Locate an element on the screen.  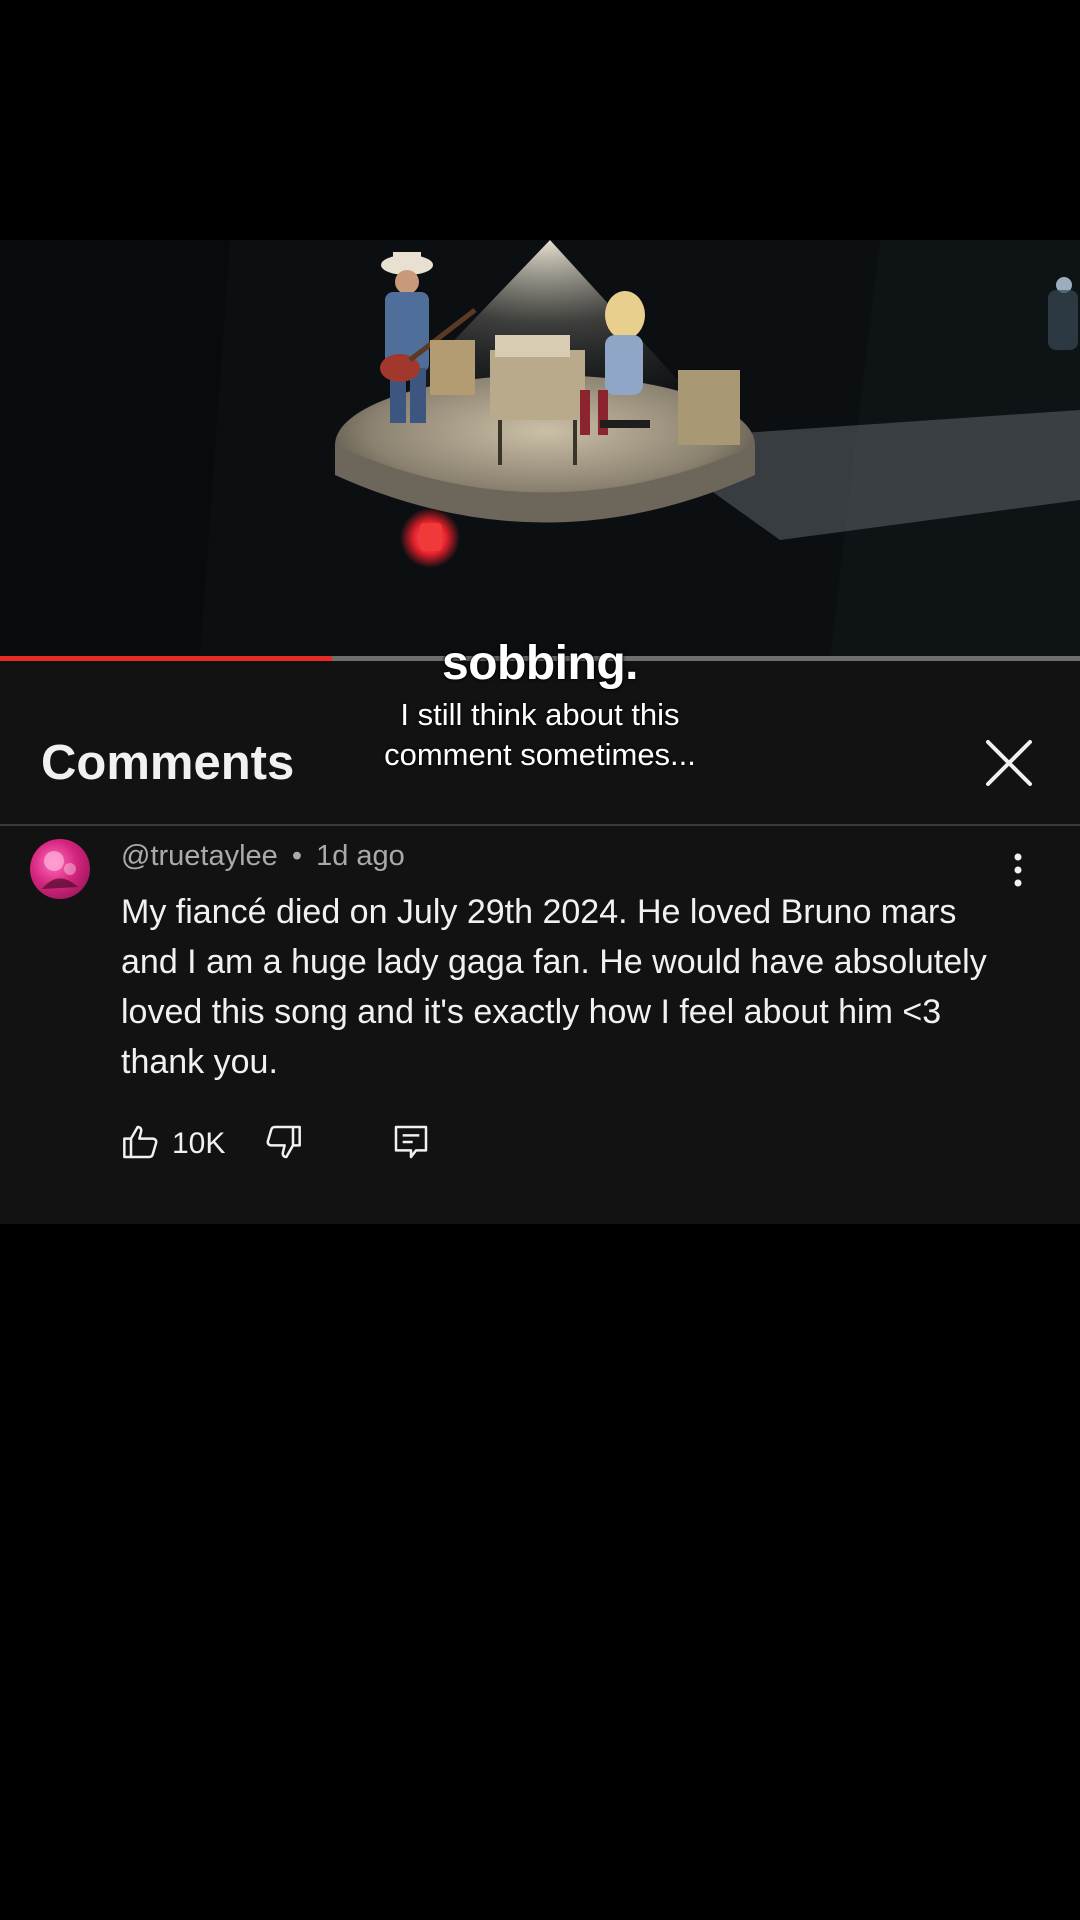
dislike-button is located at coordinates (283, 1144).